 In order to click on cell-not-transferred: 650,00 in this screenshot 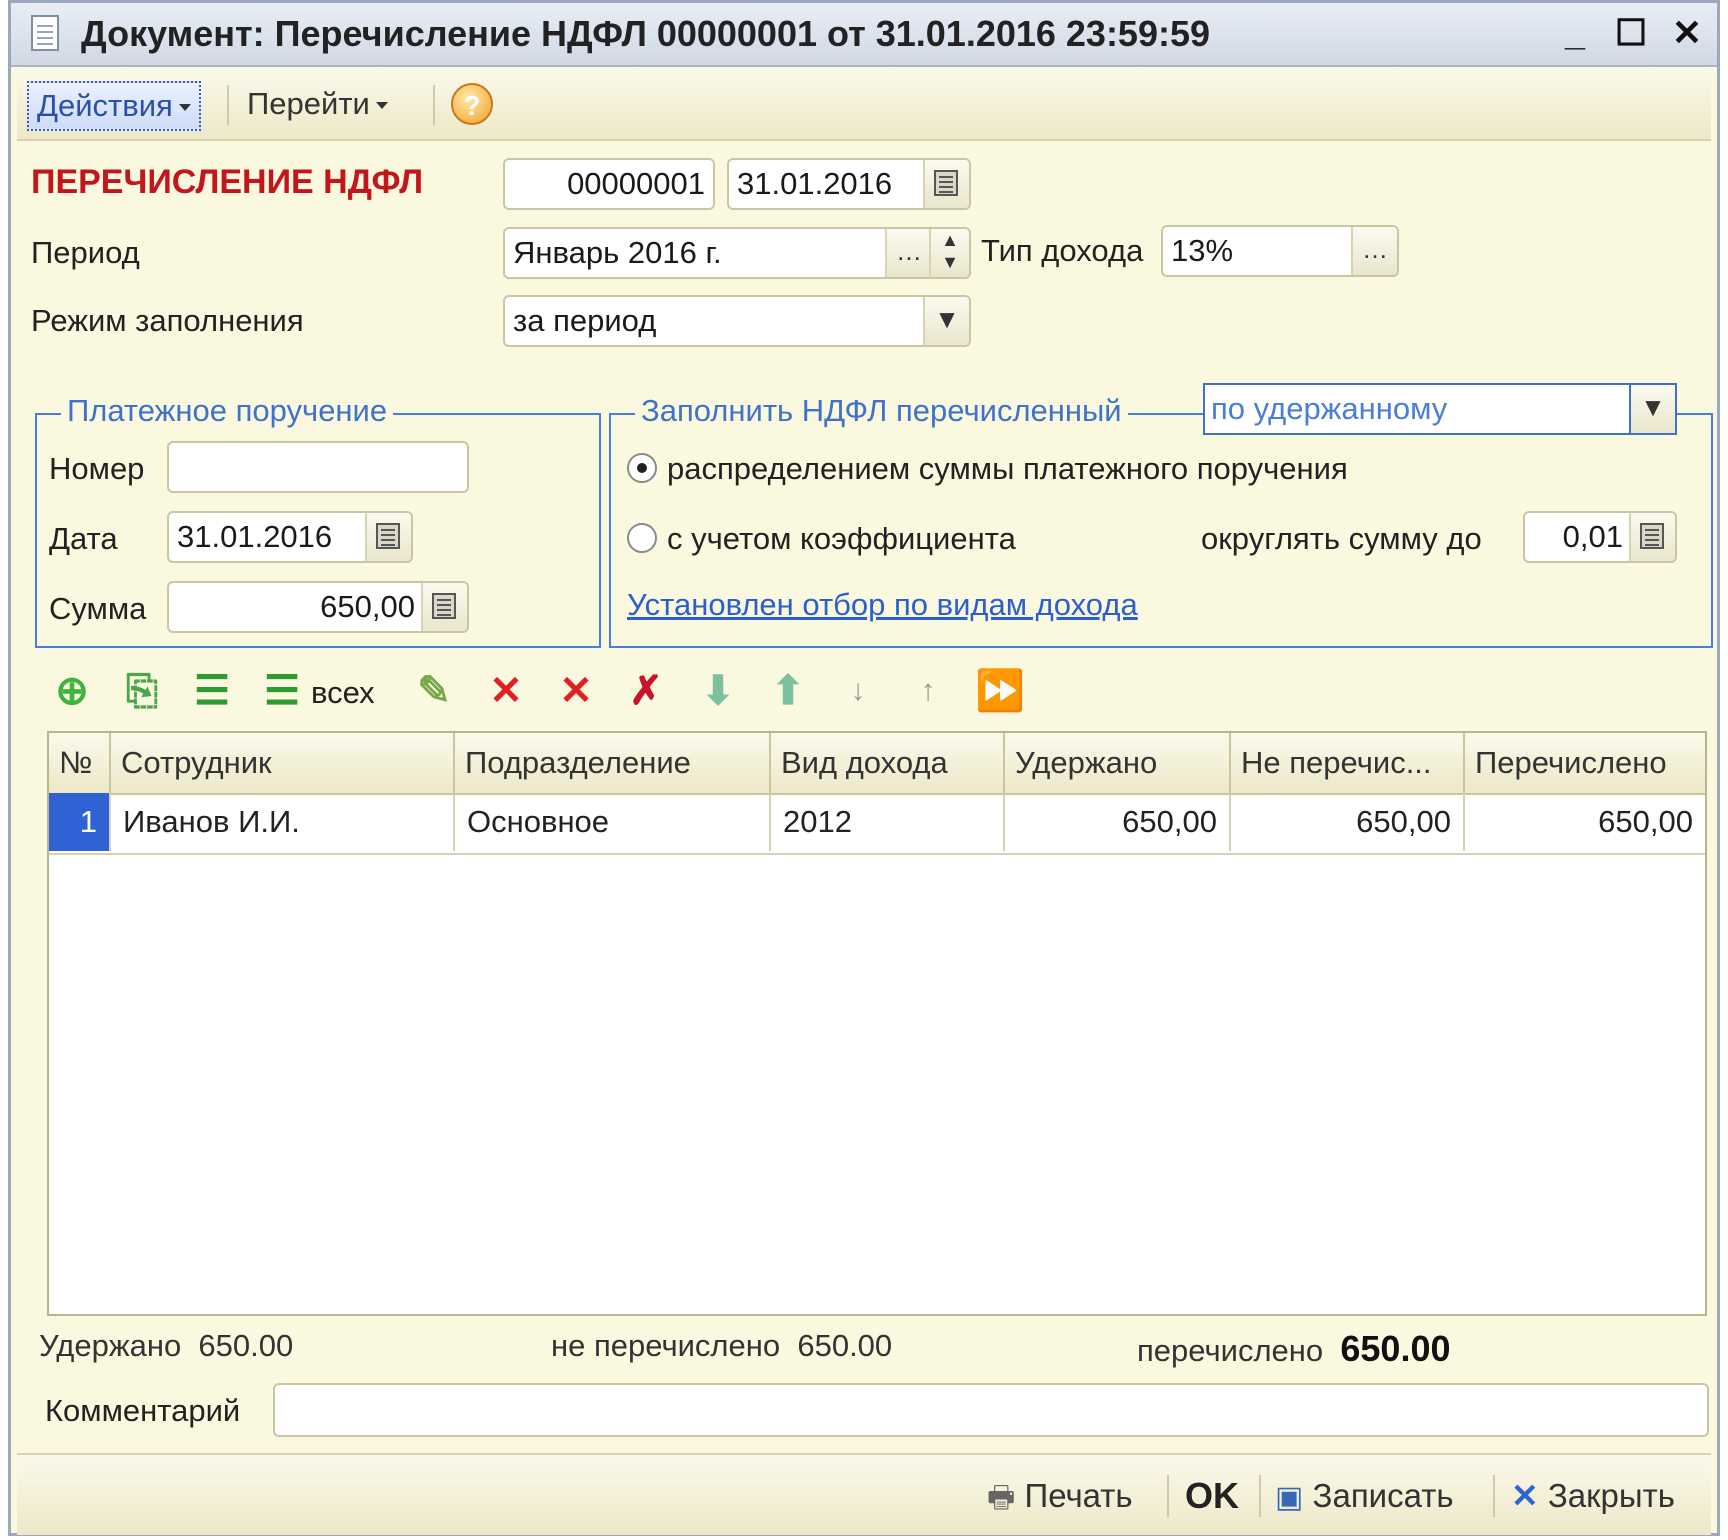, I will do `click(1348, 822)`.